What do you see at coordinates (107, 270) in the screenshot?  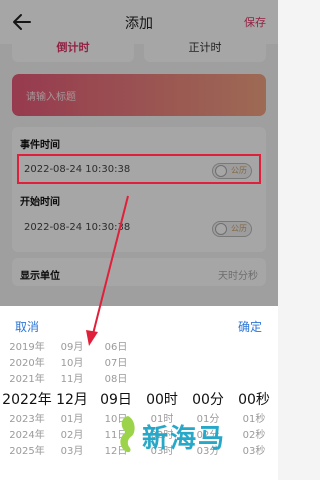 I see `annotation-arrow-icon` at bounding box center [107, 270].